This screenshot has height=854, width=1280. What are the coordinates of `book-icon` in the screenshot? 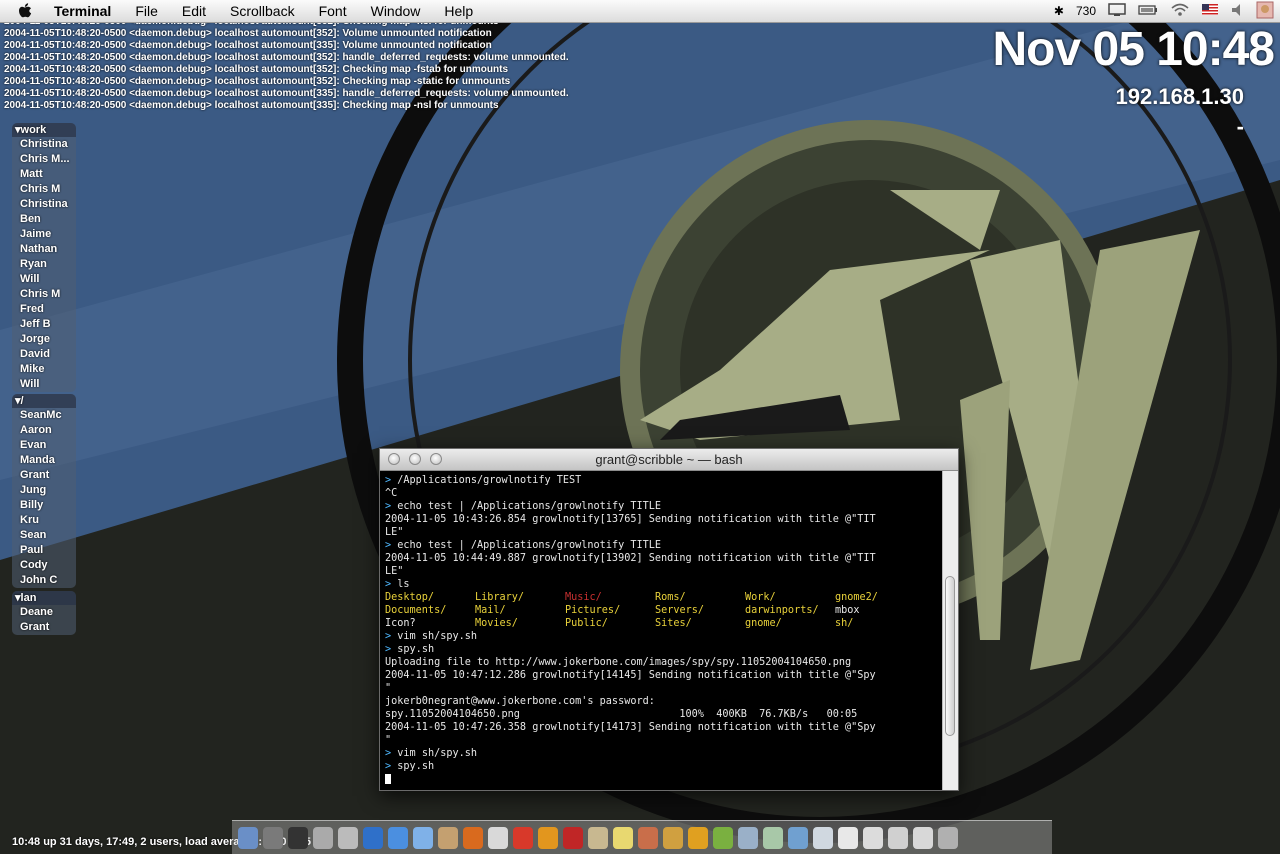 It's located at (598, 837).